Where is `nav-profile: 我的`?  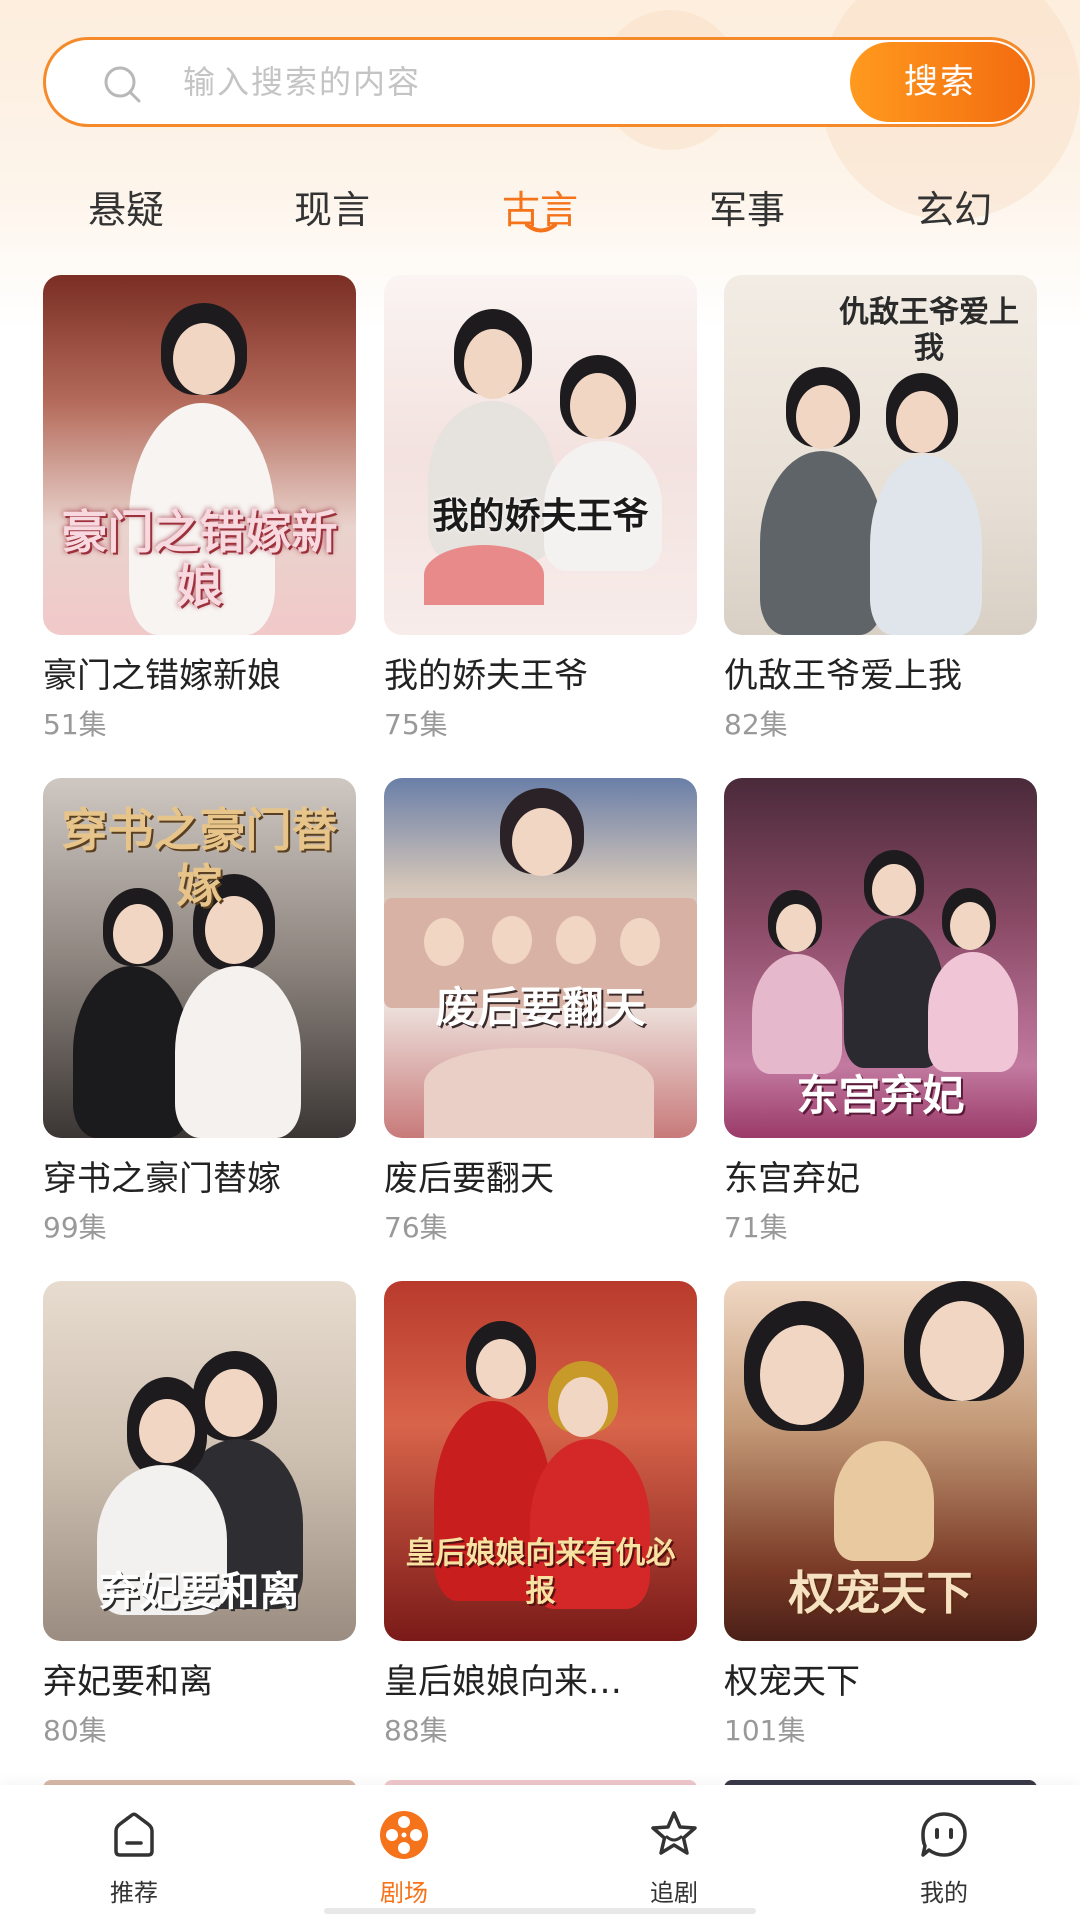 nav-profile: 我的 is located at coordinates (944, 1852).